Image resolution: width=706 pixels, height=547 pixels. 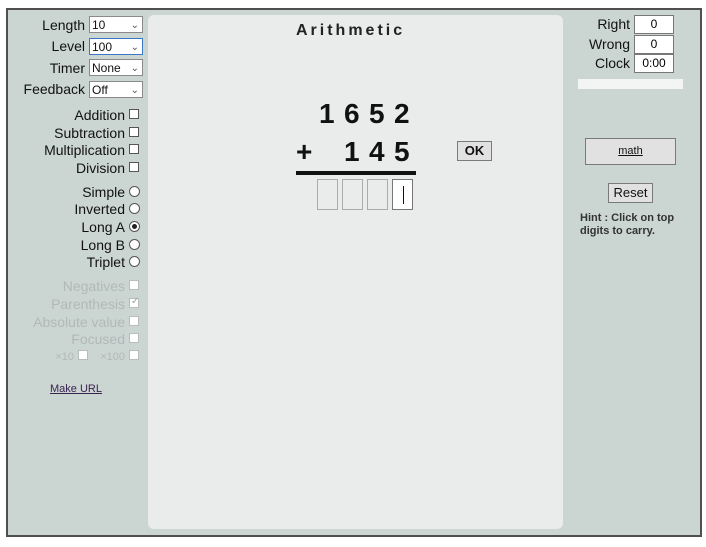 What do you see at coordinates (352, 151) in the screenshot?
I see `bottom-digit: 1` at bounding box center [352, 151].